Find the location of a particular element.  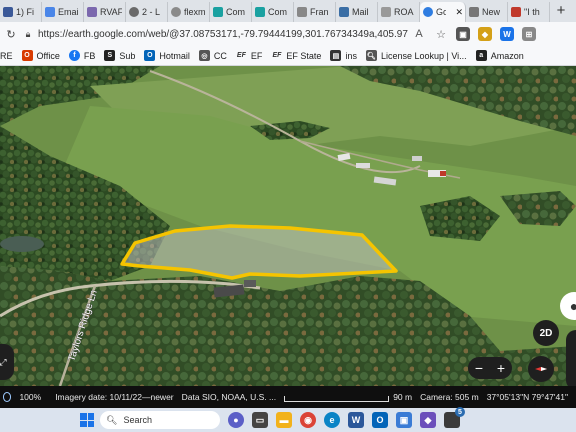

bookmark: S Sub is located at coordinates (119, 55).